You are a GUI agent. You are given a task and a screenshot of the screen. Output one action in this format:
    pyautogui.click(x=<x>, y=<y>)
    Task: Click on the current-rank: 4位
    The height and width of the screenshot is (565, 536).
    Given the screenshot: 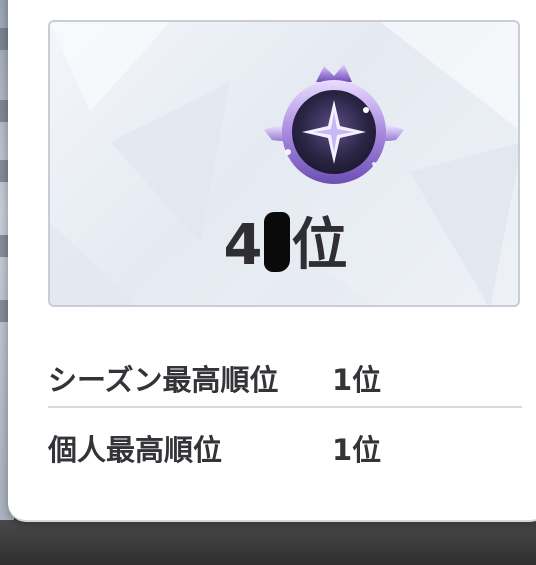 What is the action you would take?
    pyautogui.click(x=284, y=240)
    